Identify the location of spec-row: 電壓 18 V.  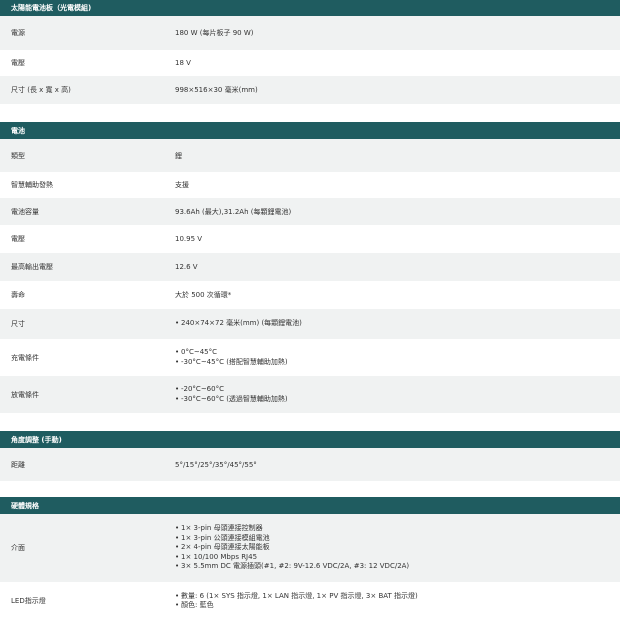
(310, 63).